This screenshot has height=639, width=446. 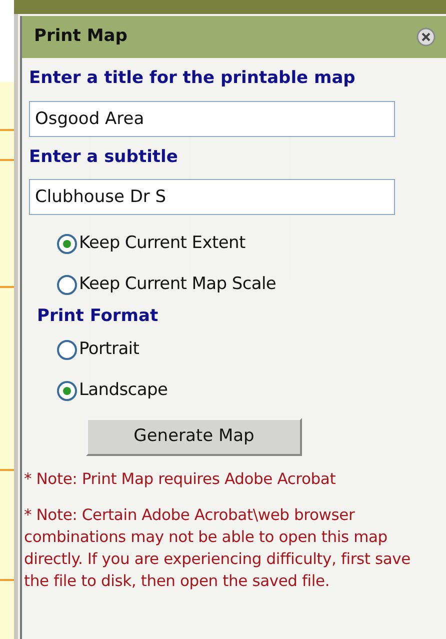 I want to click on radio-option: Portrait, so click(x=234, y=350).